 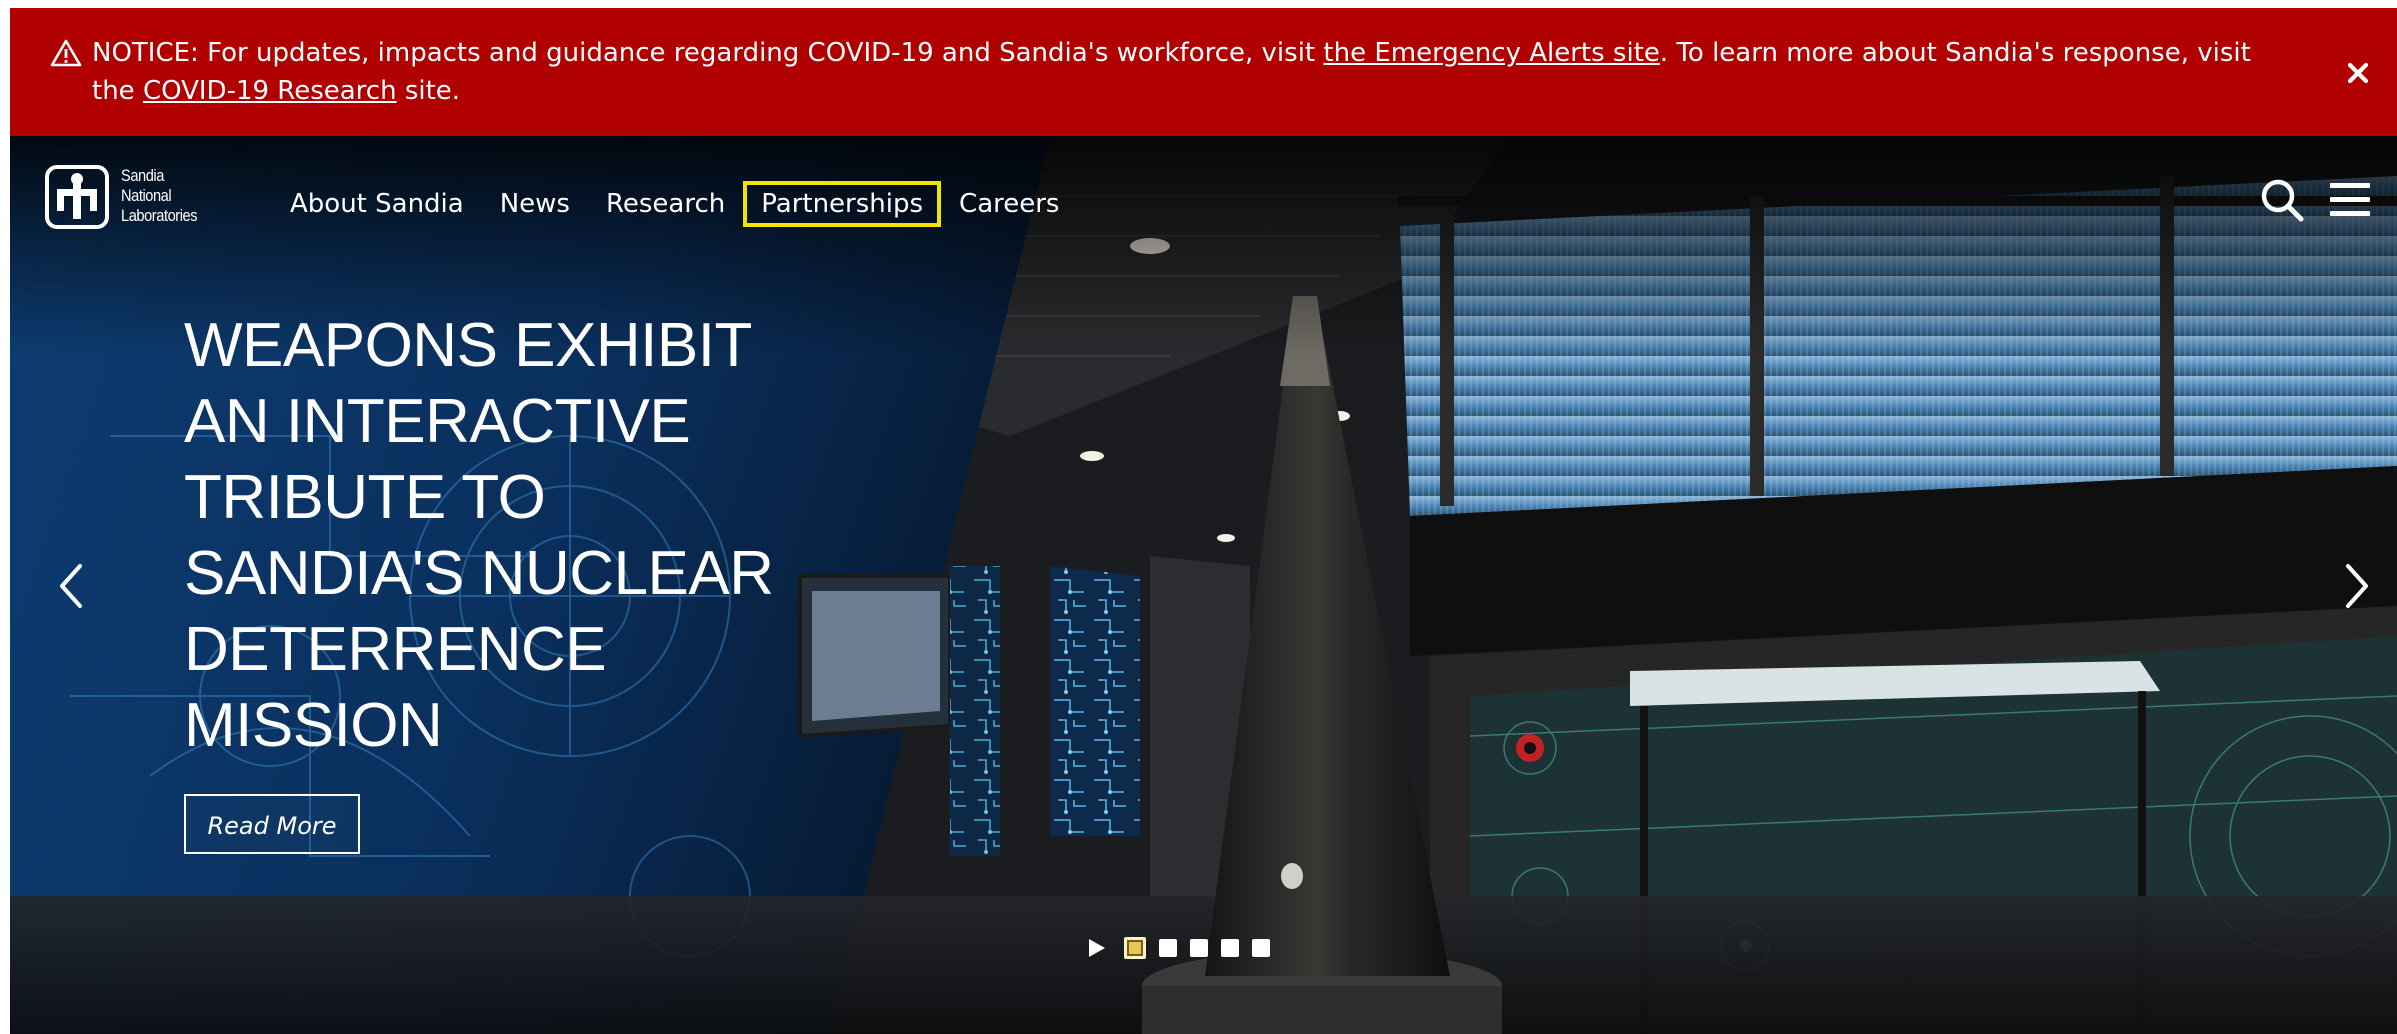 I want to click on headline-line: SANDIA'S NUCLEAR, so click(x=479, y=573).